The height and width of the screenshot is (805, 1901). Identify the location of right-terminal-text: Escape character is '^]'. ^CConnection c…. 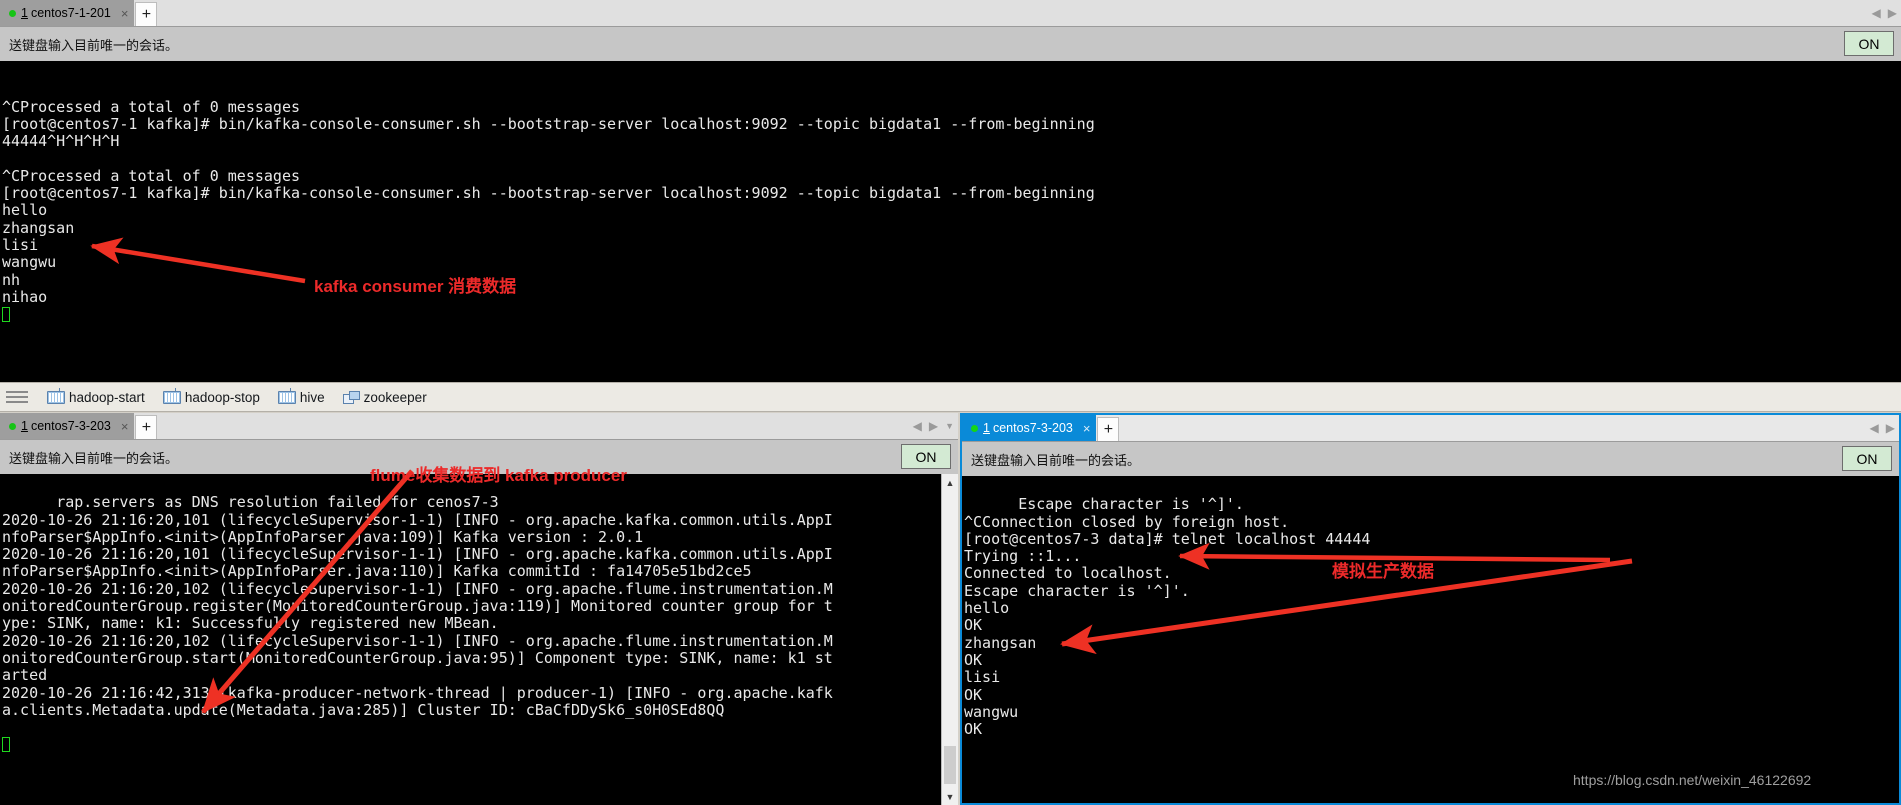
(1167, 617).